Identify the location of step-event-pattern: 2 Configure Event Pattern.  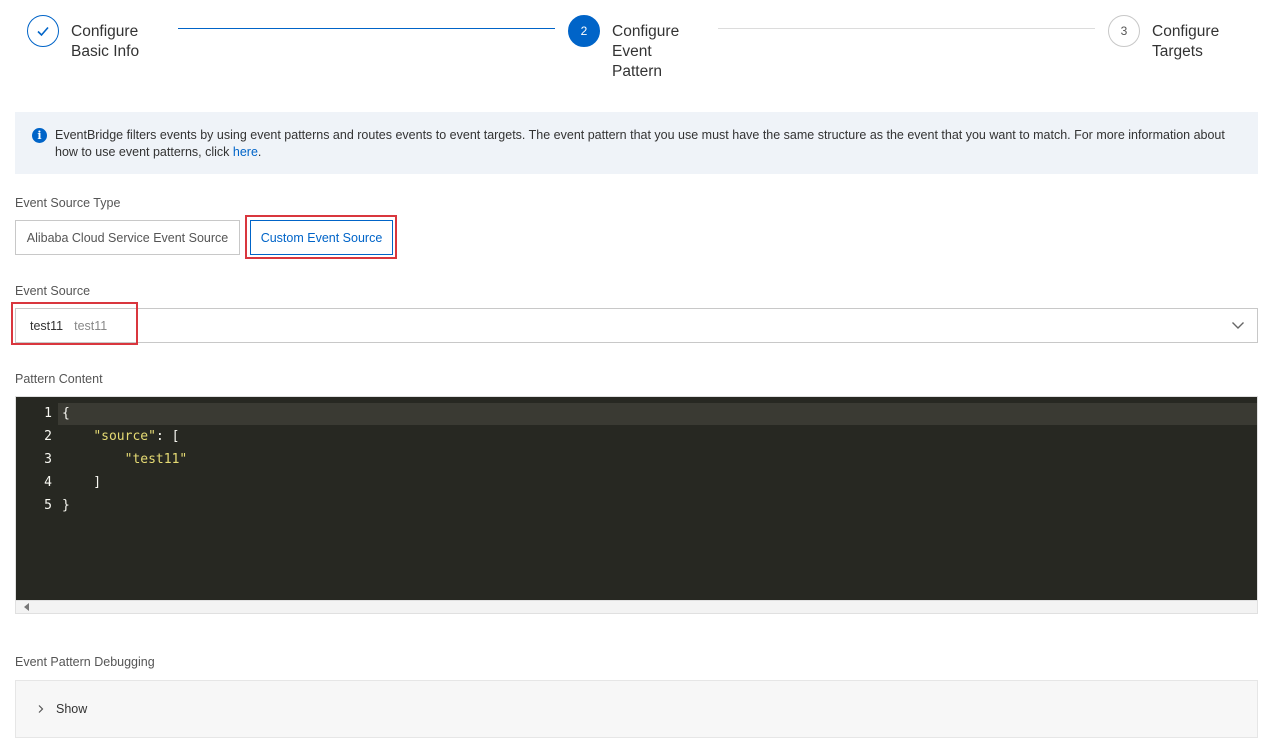
(631, 48).